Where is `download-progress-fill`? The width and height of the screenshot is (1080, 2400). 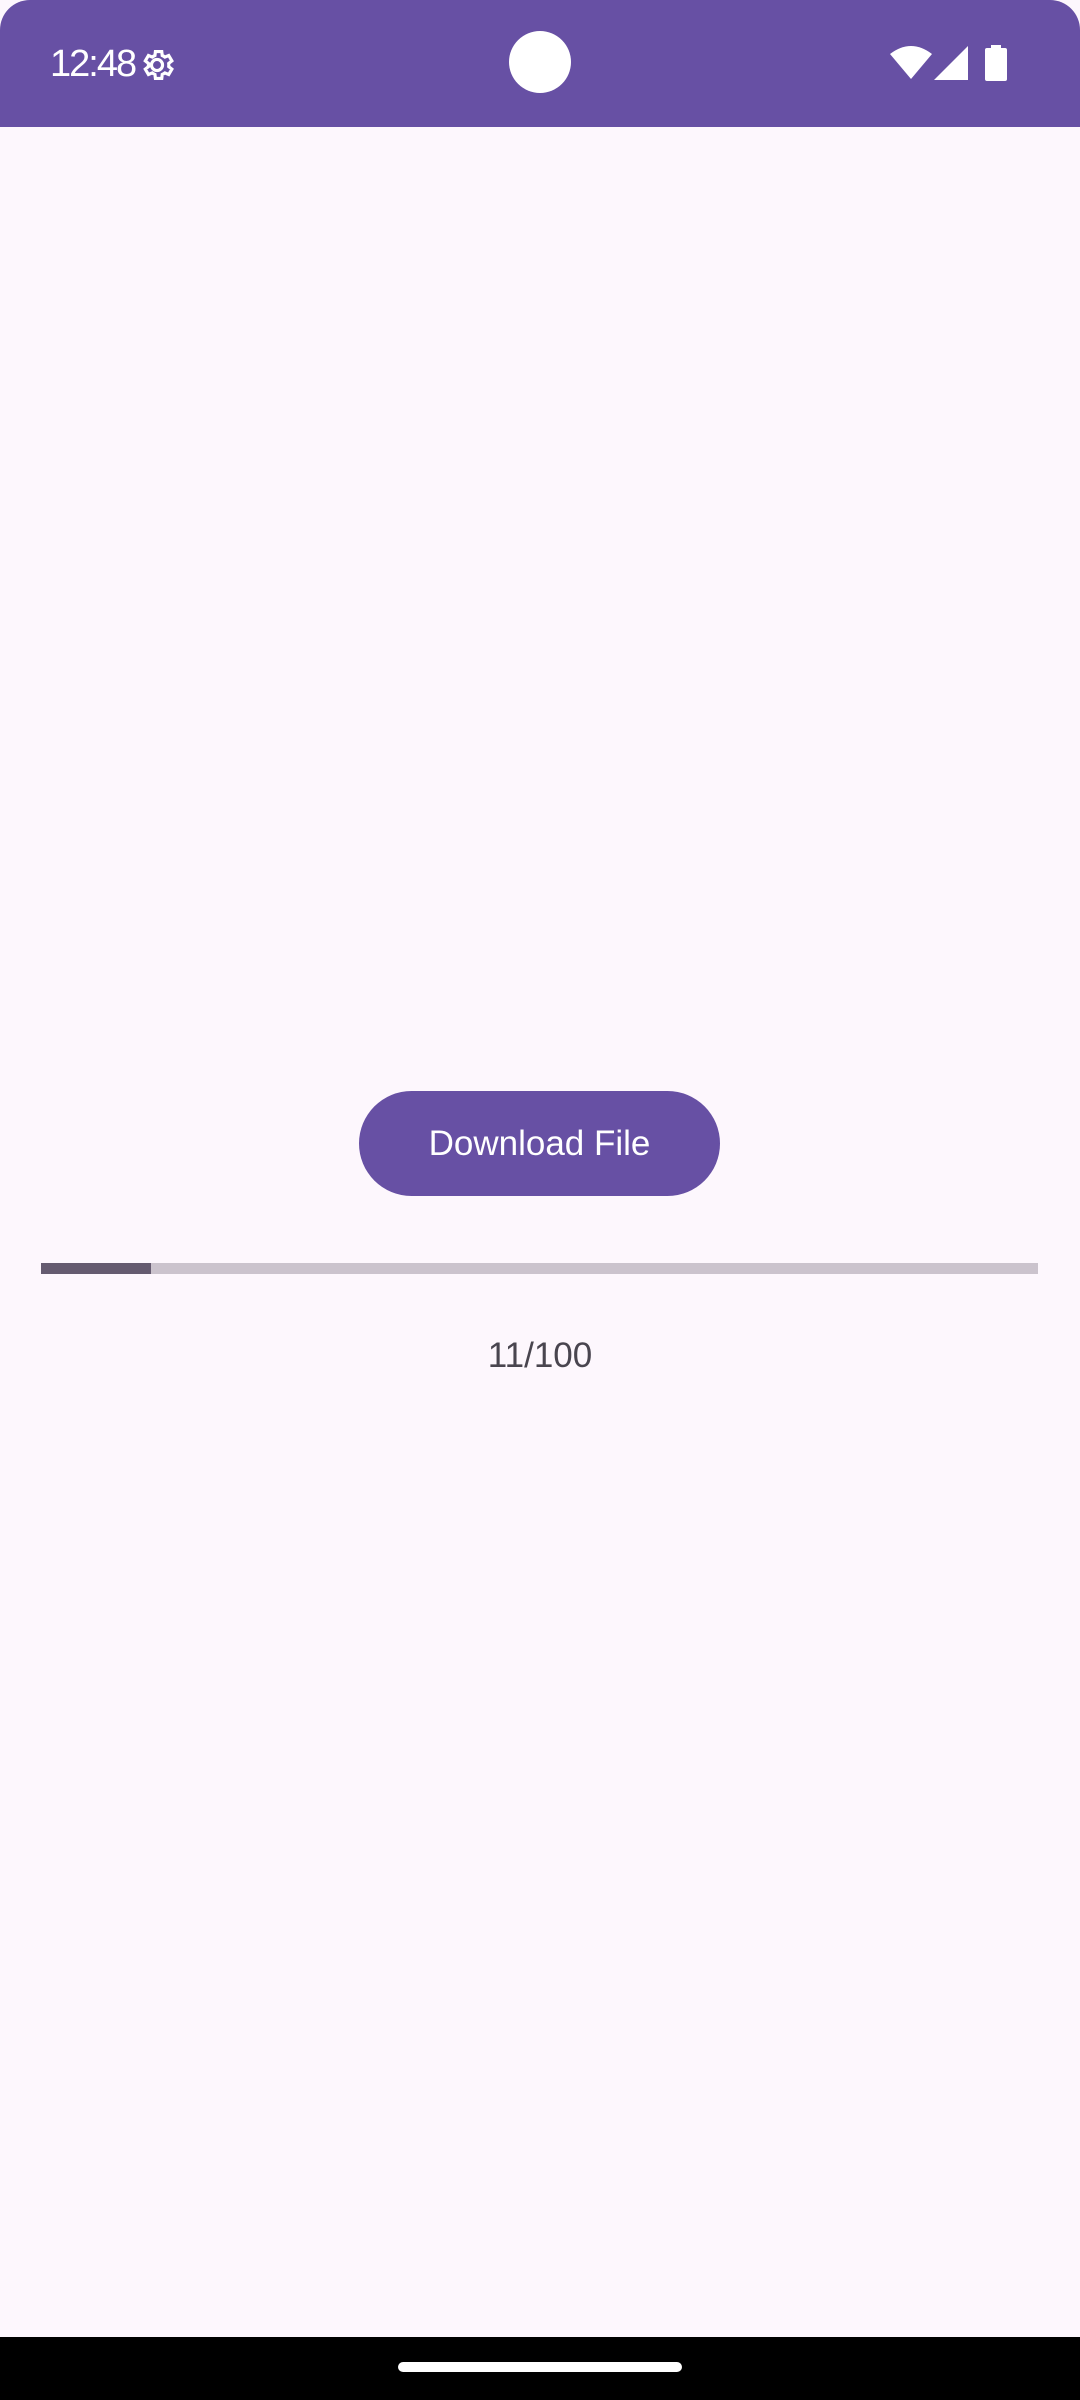
download-progress-fill is located at coordinates (96, 1268).